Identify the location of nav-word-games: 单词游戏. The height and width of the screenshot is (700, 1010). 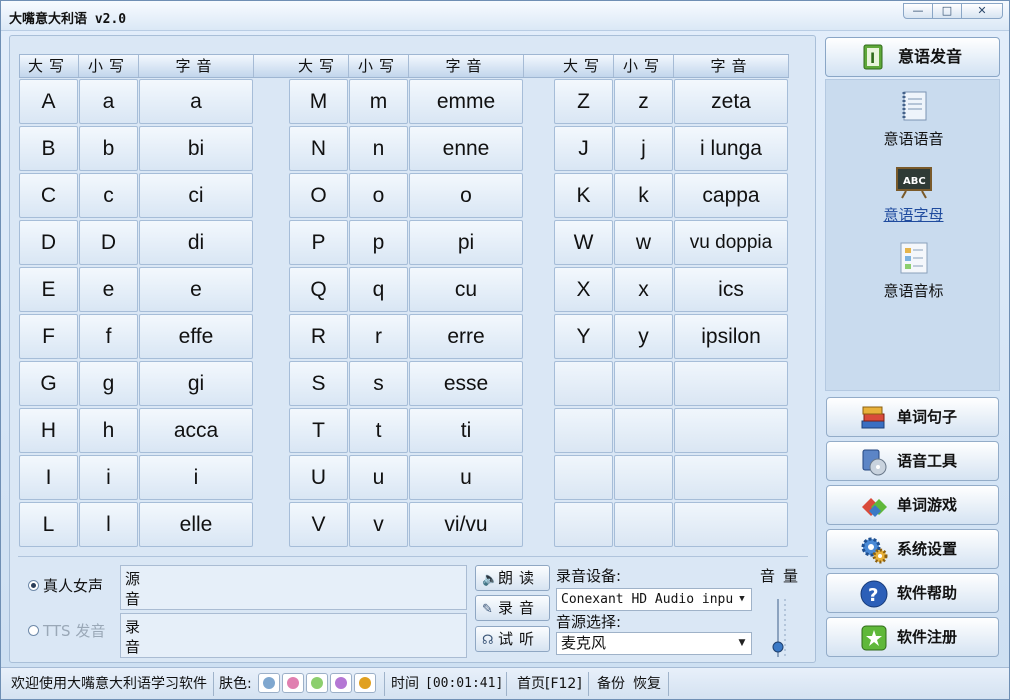
(912, 505).